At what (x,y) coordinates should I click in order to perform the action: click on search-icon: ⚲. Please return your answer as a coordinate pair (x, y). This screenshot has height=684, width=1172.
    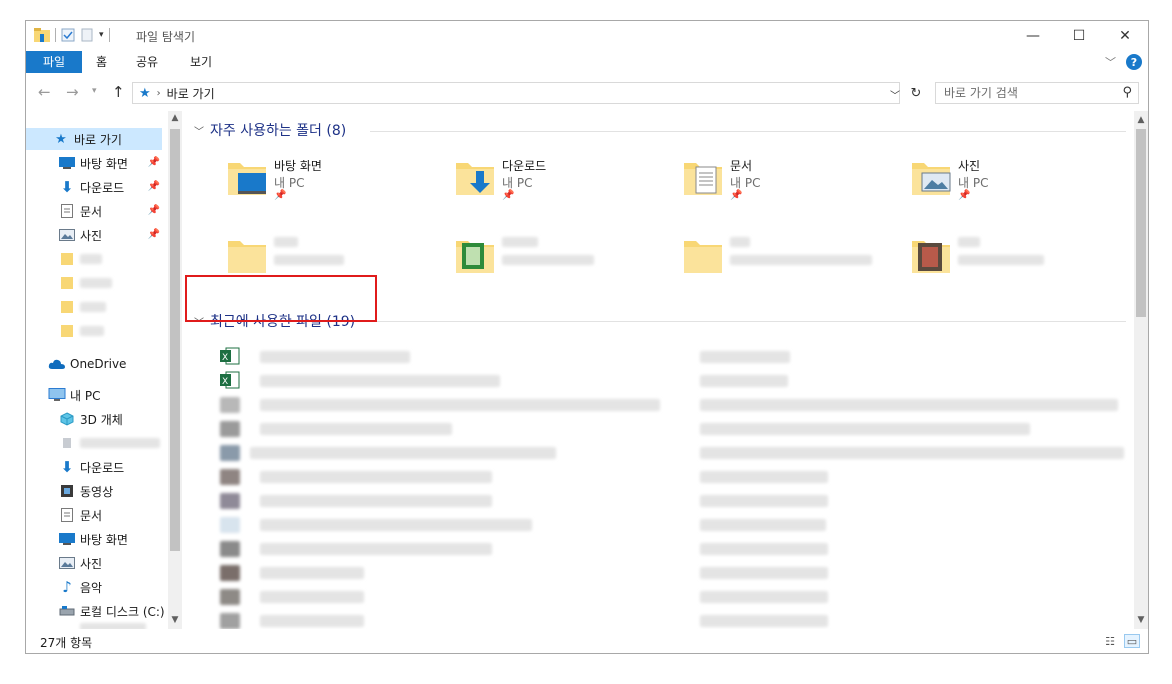
    Looking at the image, I should click on (1127, 92).